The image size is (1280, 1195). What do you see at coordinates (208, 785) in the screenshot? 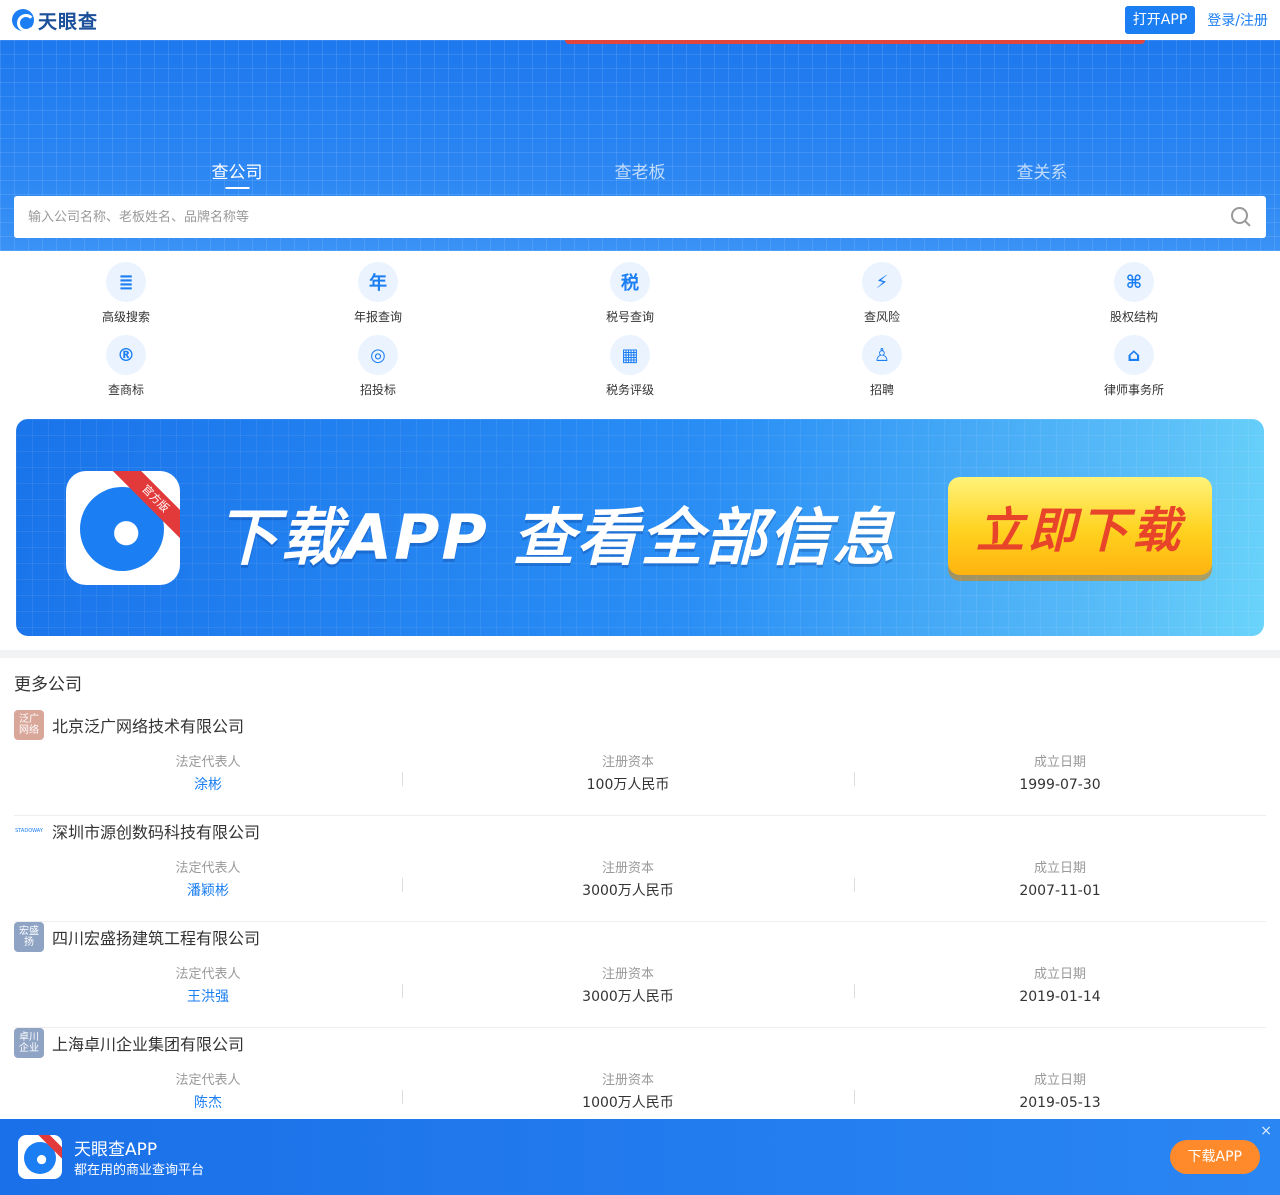
I see `legal-rep-link: 涂彬` at bounding box center [208, 785].